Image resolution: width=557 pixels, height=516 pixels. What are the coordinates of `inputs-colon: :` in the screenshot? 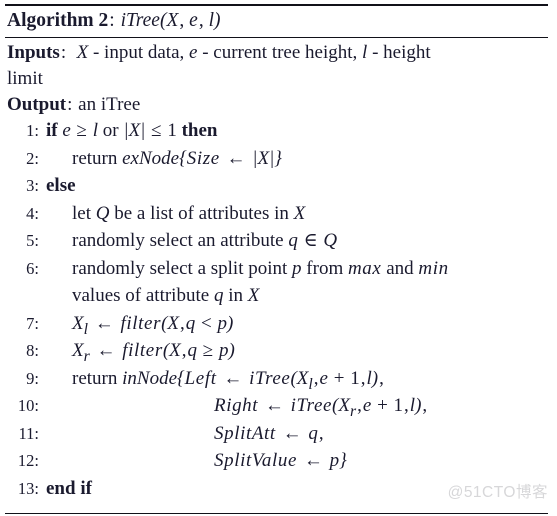 It's located at (63, 52).